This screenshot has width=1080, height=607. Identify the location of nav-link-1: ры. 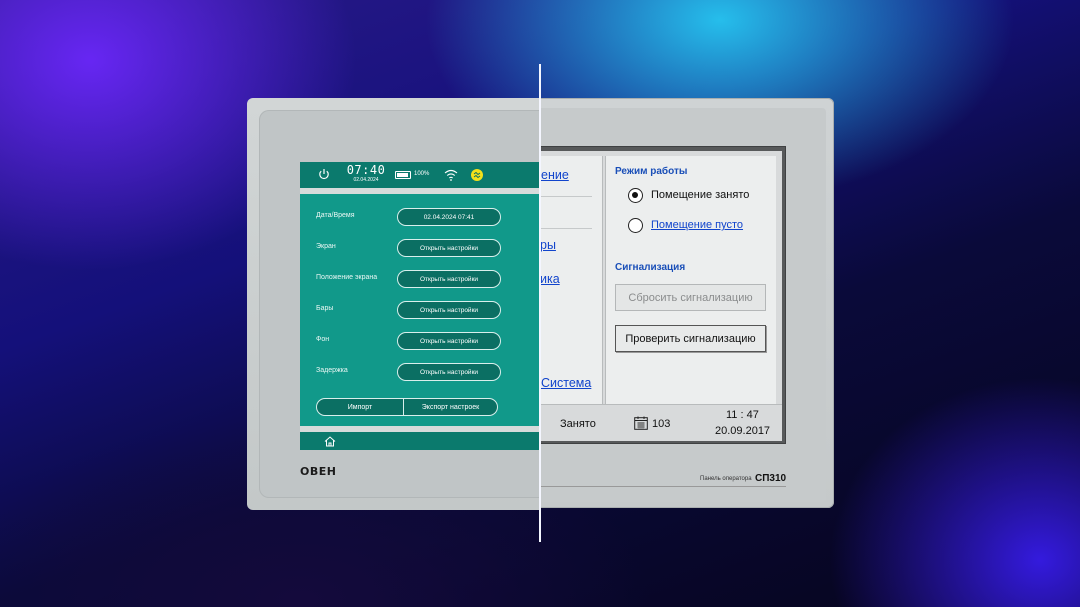
(548, 245).